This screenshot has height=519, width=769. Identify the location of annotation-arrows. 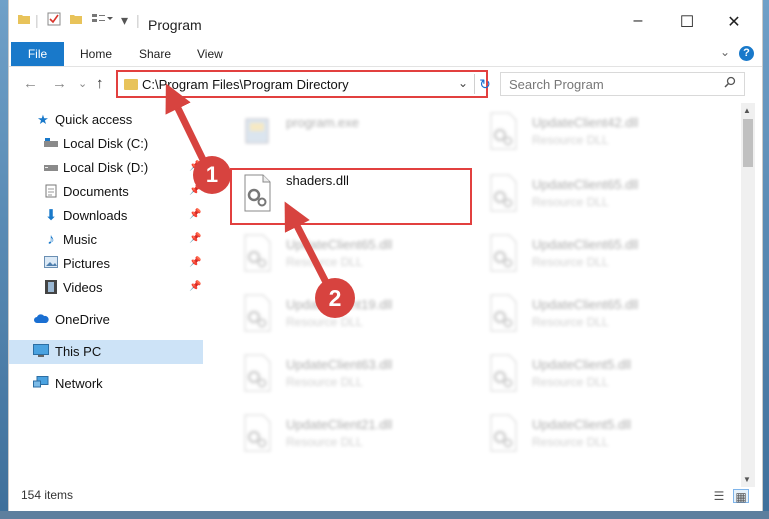
(250, 188).